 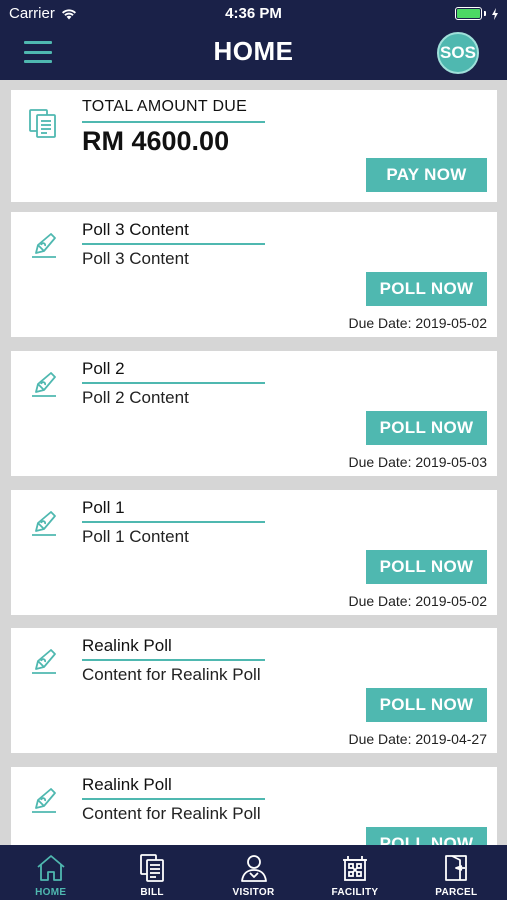 I want to click on pay-now-button: PAY NOW, so click(x=426, y=175).